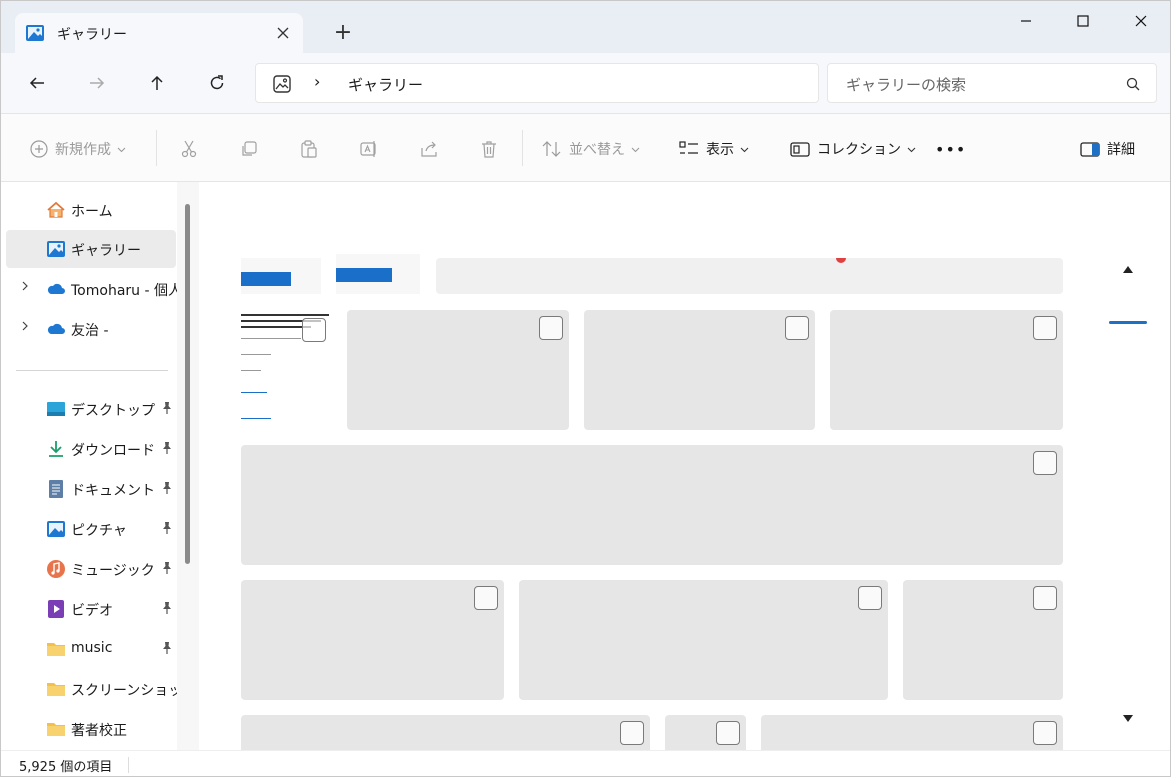 The height and width of the screenshot is (777, 1171). Describe the element at coordinates (249, 149) in the screenshot. I see `copy-button` at that location.